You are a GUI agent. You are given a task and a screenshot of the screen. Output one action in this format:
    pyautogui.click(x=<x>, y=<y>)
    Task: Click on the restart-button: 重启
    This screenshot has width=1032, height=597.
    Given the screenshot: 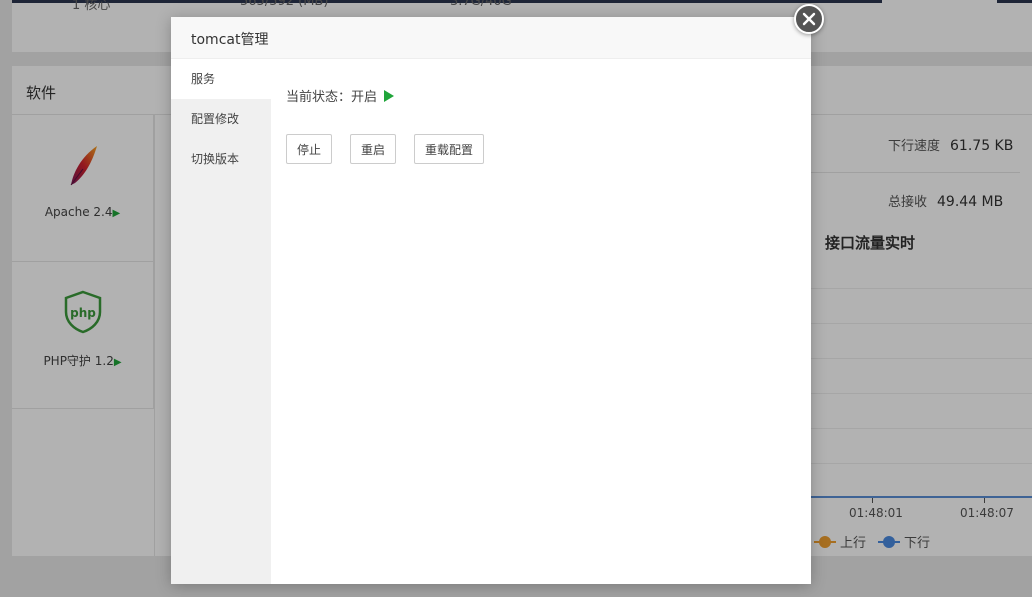 What is the action you would take?
    pyautogui.click(x=373, y=149)
    